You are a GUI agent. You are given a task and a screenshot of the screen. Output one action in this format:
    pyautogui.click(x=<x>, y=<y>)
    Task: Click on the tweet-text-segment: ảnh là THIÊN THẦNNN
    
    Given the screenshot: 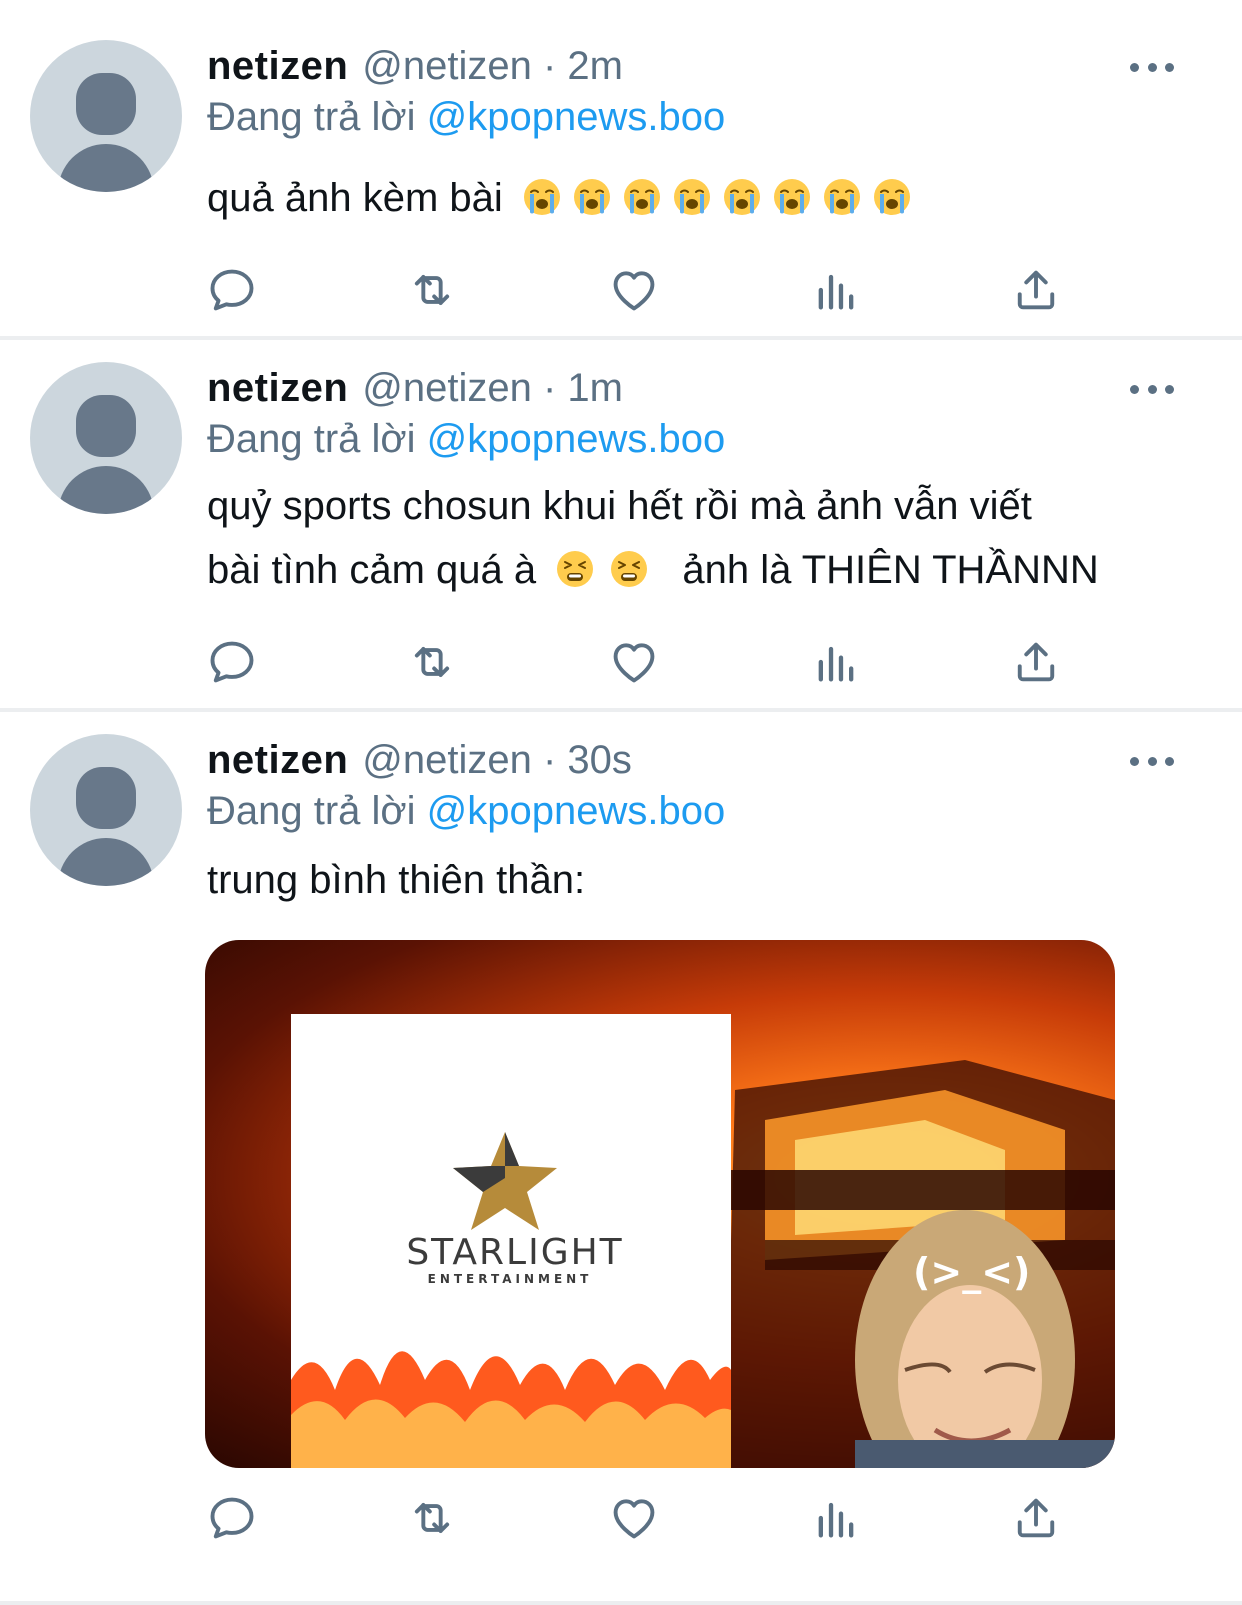 What is the action you would take?
    pyautogui.click(x=890, y=570)
    